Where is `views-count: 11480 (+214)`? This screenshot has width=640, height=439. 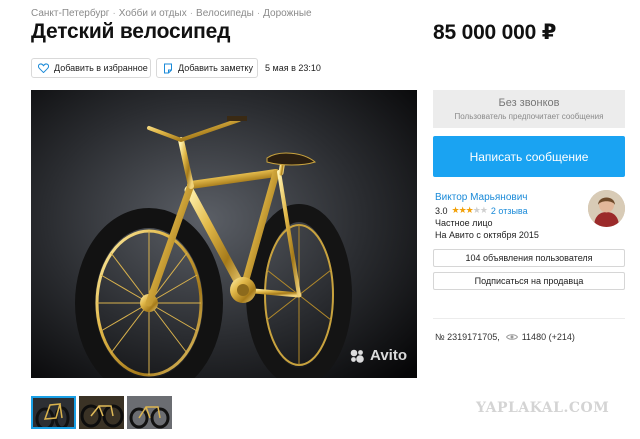 views-count: 11480 (+214) is located at coordinates (548, 337).